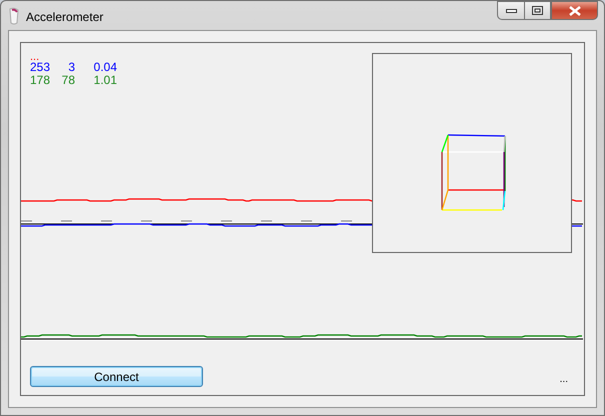  I want to click on window-title: Accelerometer, so click(65, 17).